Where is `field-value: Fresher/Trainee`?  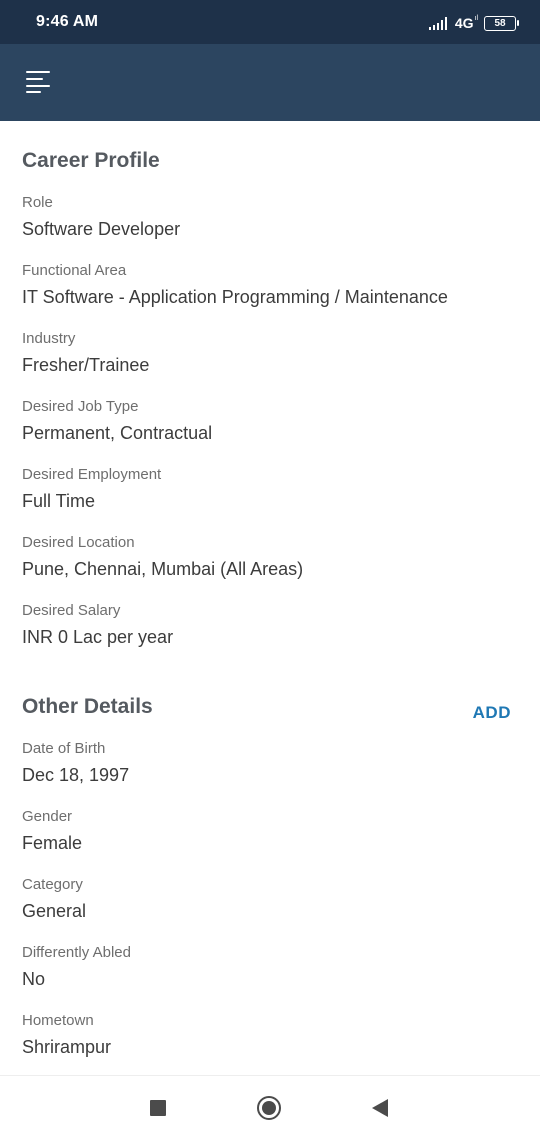 field-value: Fresher/Trainee is located at coordinates (86, 365).